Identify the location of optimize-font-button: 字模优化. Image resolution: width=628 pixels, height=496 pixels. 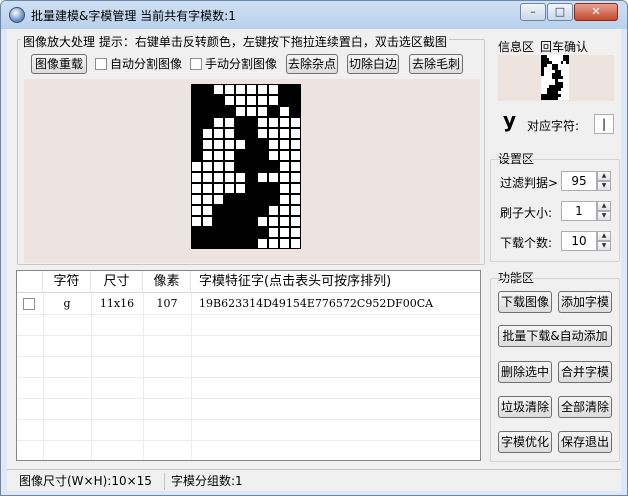
(525, 442).